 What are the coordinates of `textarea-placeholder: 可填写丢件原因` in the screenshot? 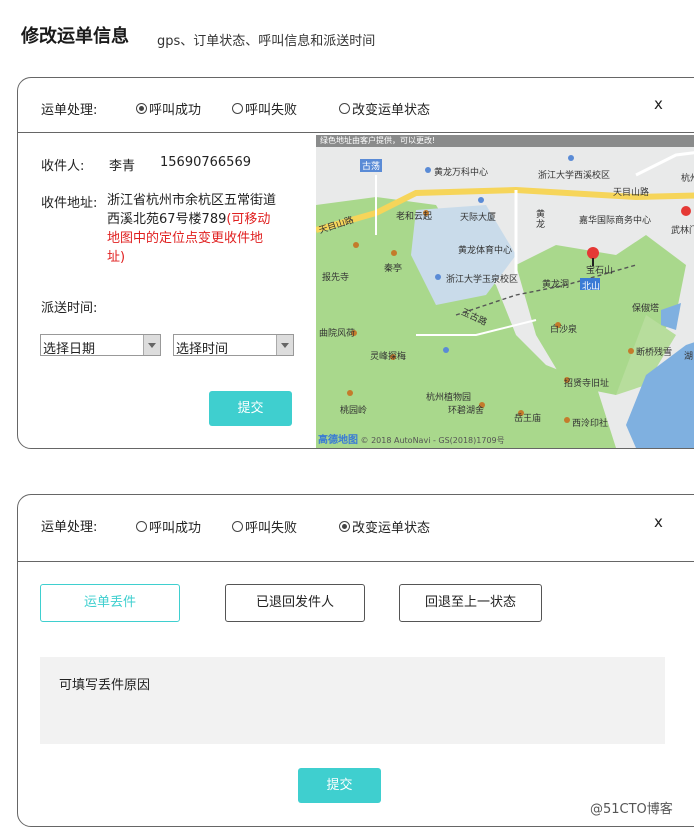 It's located at (105, 685).